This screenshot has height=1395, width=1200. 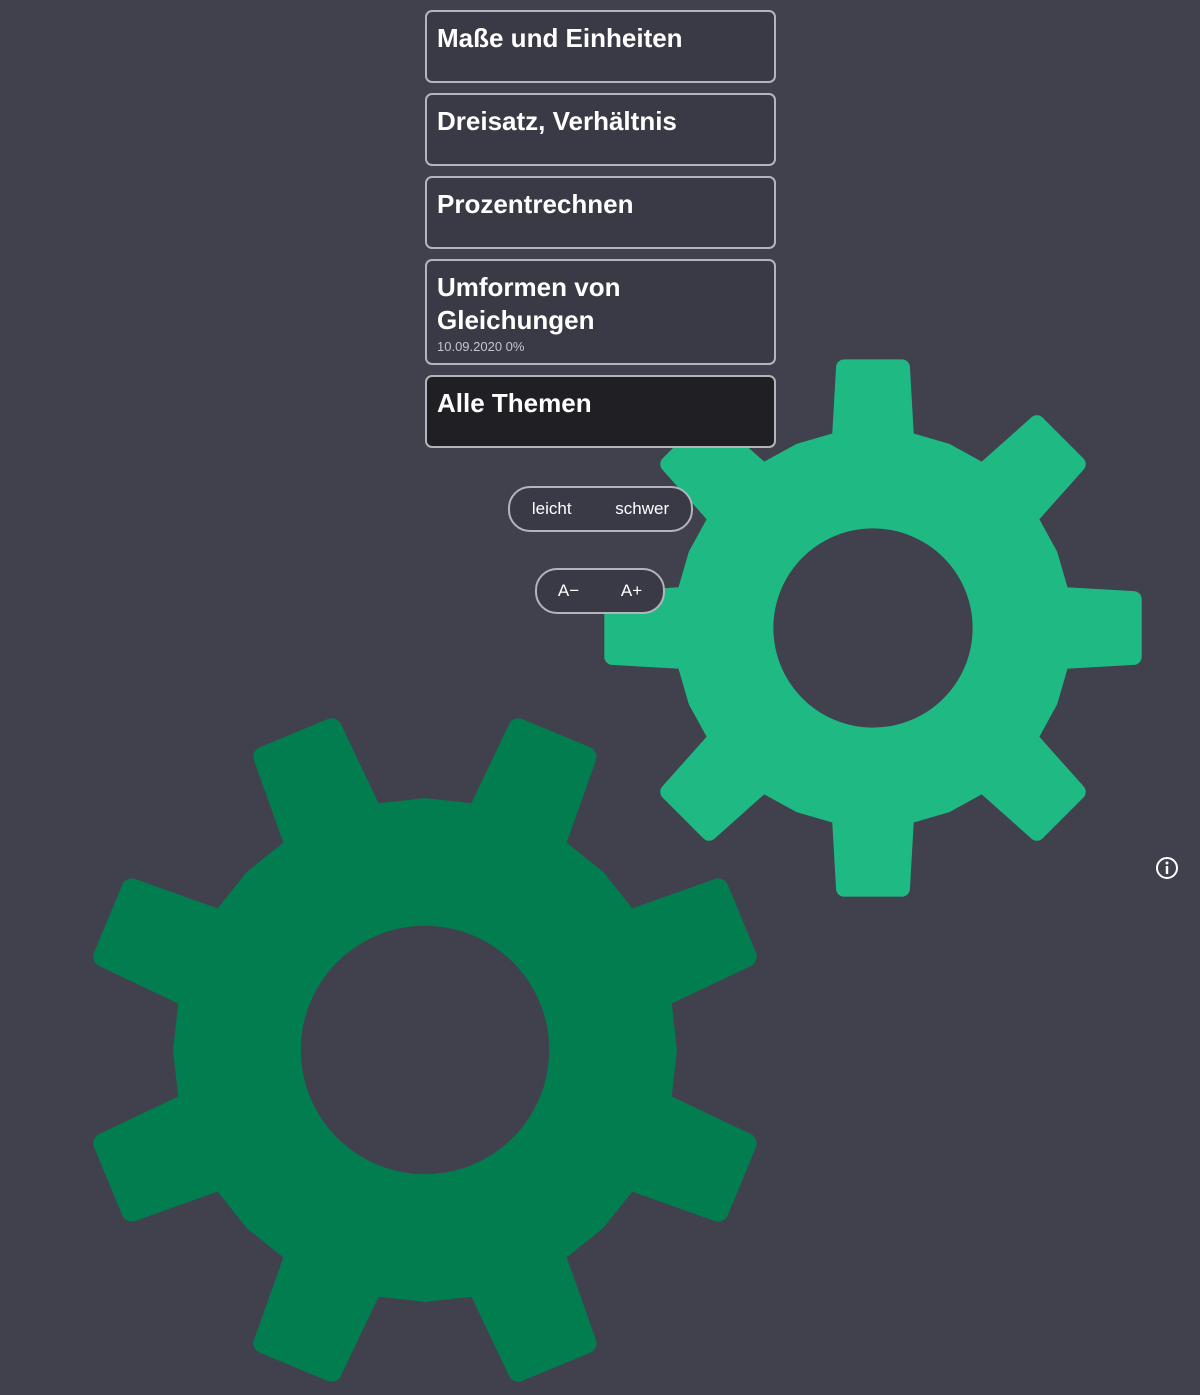 What do you see at coordinates (642, 509) in the screenshot?
I see `difficulty-hard-button: schwer` at bounding box center [642, 509].